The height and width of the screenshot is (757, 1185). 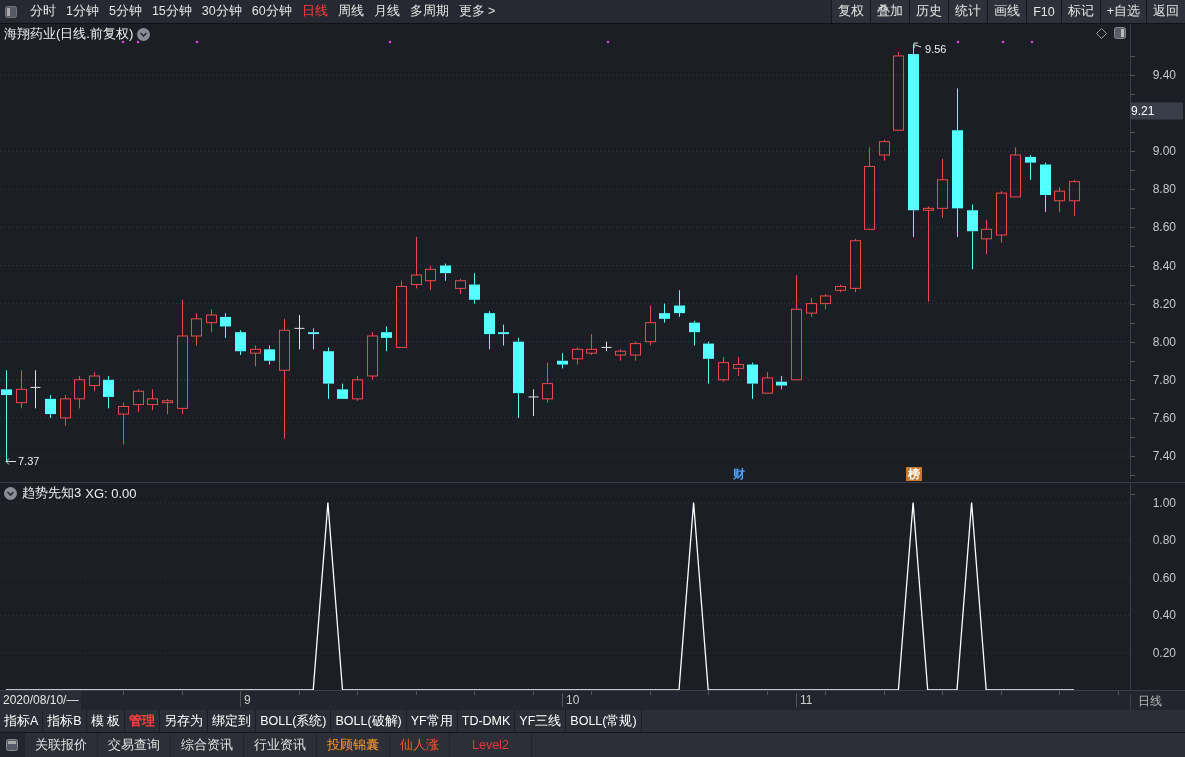 What do you see at coordinates (171, 11) in the screenshot?
I see `period-tab: 15分钟` at bounding box center [171, 11].